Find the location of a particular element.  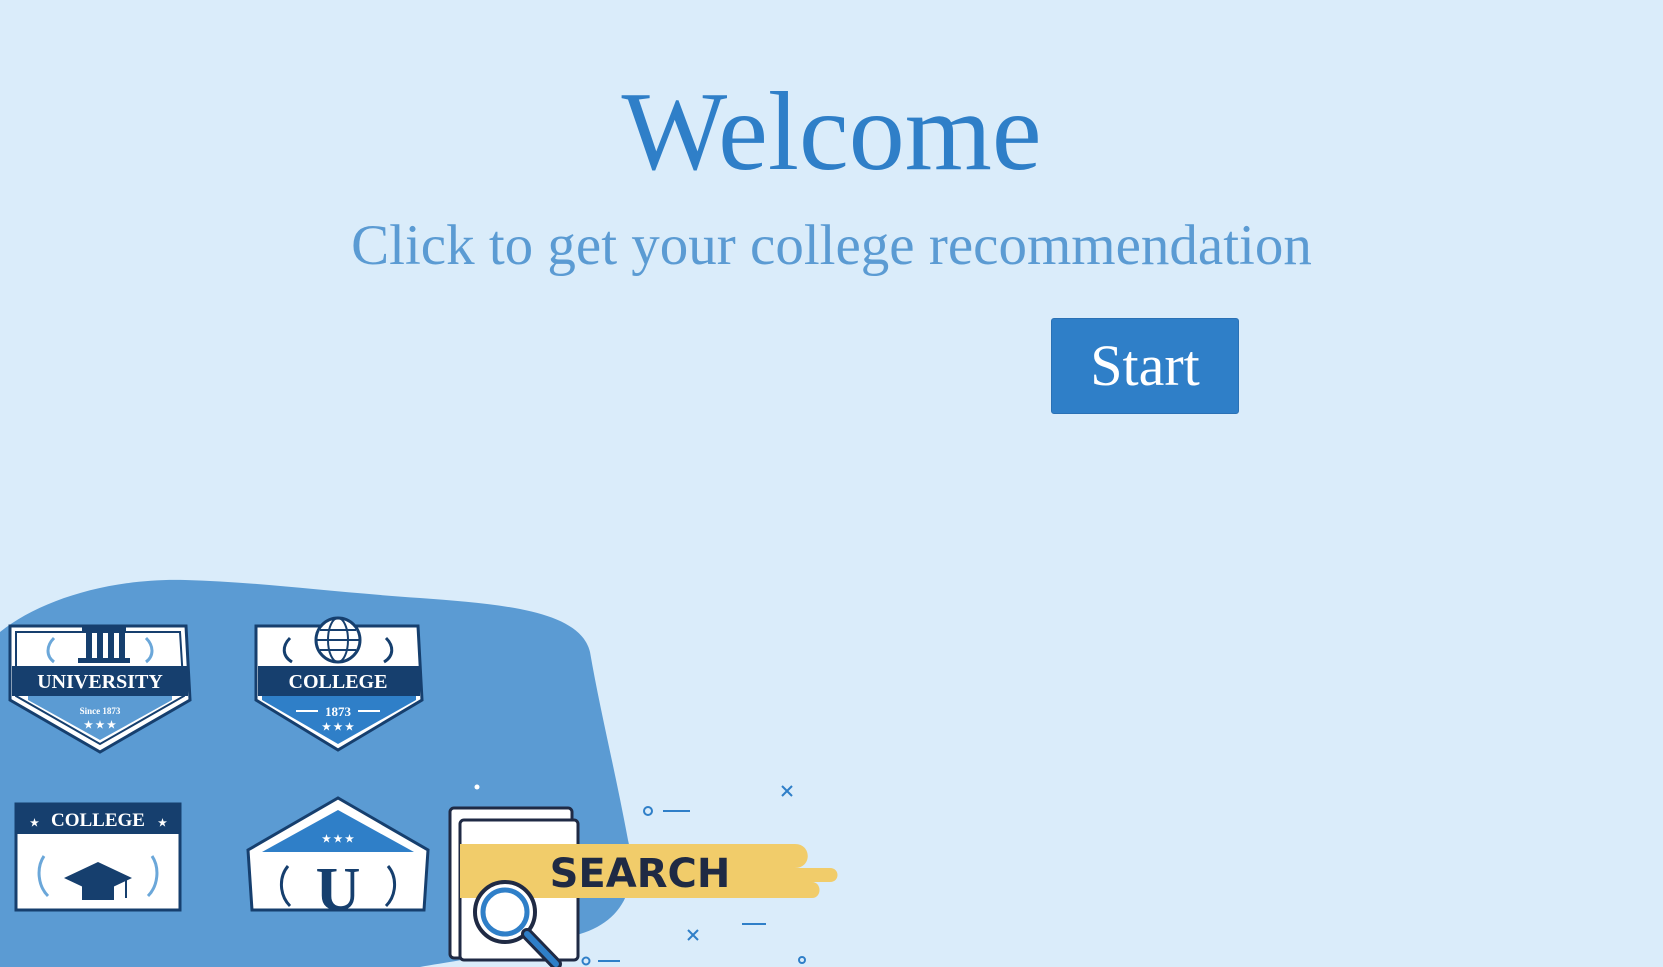

college-cap-badge-label: COLLEGE is located at coordinates (98, 820).